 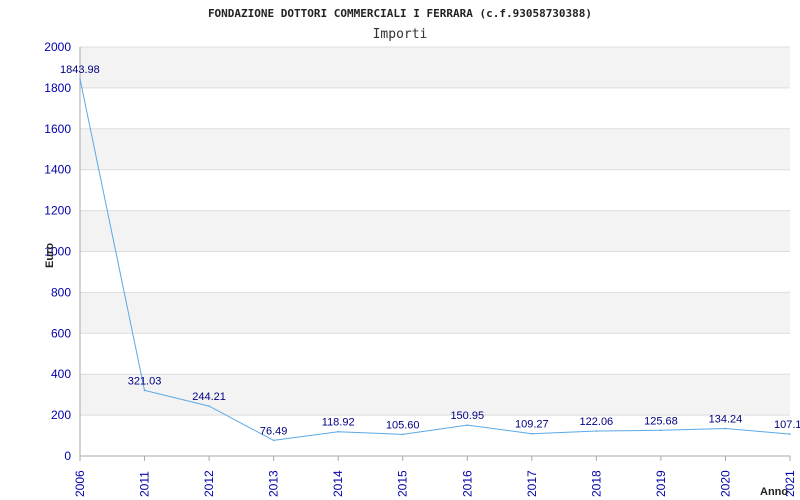 What do you see at coordinates (209, 397) in the screenshot?
I see `data-label: 244.21` at bounding box center [209, 397].